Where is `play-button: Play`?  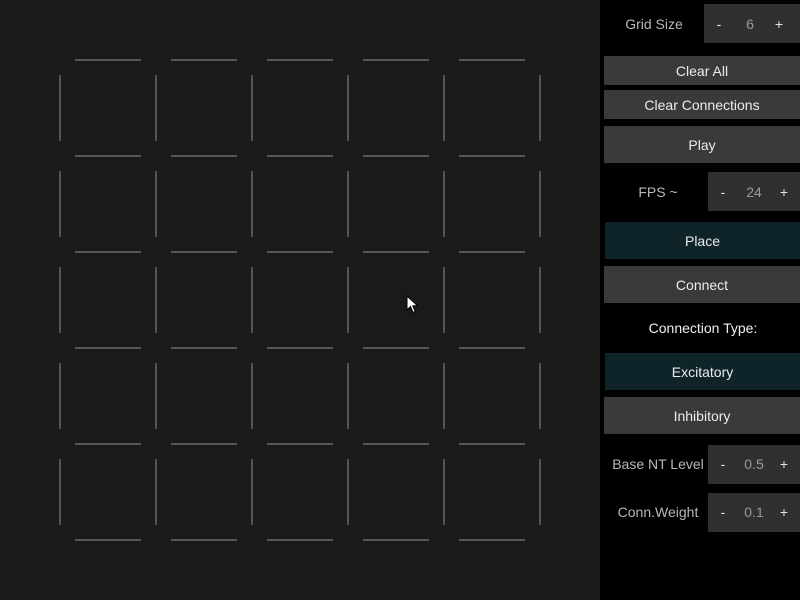
play-button: Play is located at coordinates (702, 144).